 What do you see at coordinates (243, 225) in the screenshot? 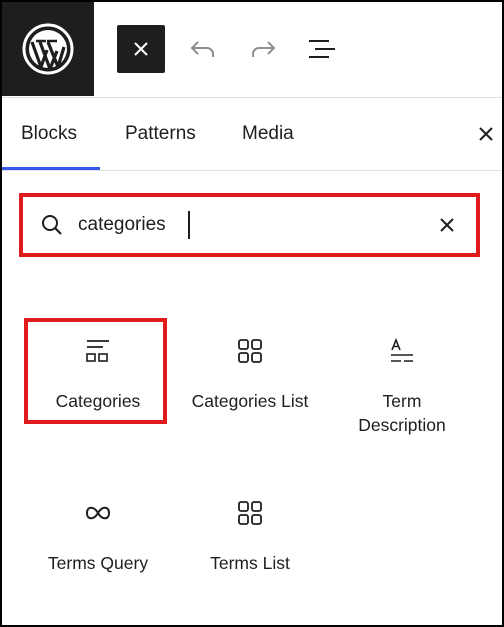
I see `search-input` at bounding box center [243, 225].